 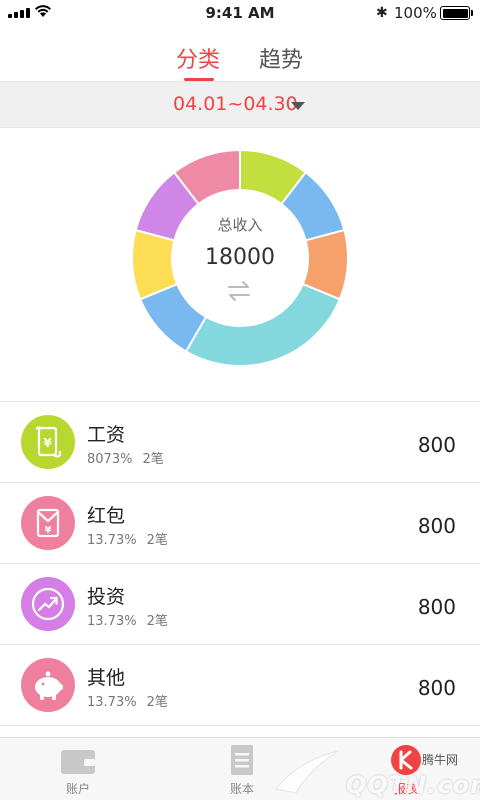 I want to click on piggy-bank-icon, so click(x=48, y=685).